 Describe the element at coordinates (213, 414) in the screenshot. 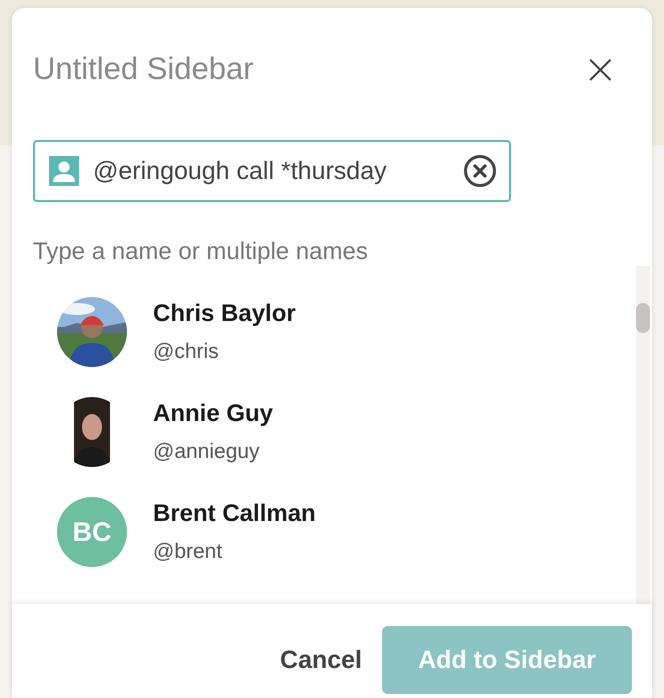

I see `person-name: Annie Guy` at that location.